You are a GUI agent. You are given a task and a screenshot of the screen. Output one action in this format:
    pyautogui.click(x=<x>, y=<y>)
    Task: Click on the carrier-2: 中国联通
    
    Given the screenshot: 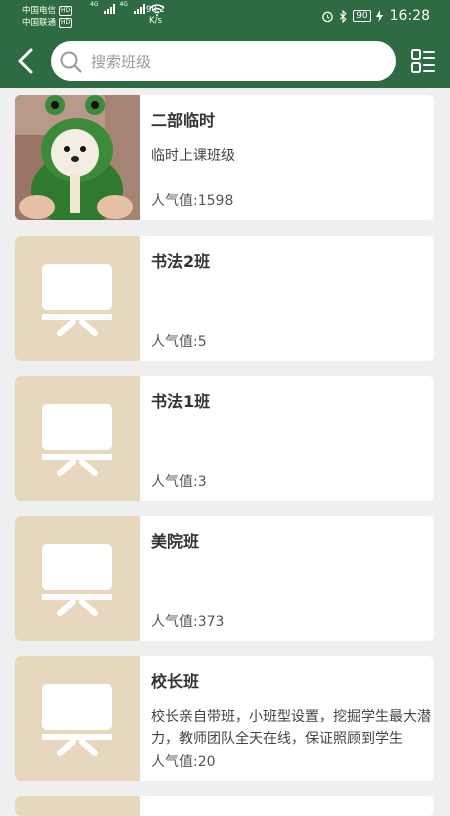 What is the action you would take?
    pyautogui.click(x=39, y=23)
    